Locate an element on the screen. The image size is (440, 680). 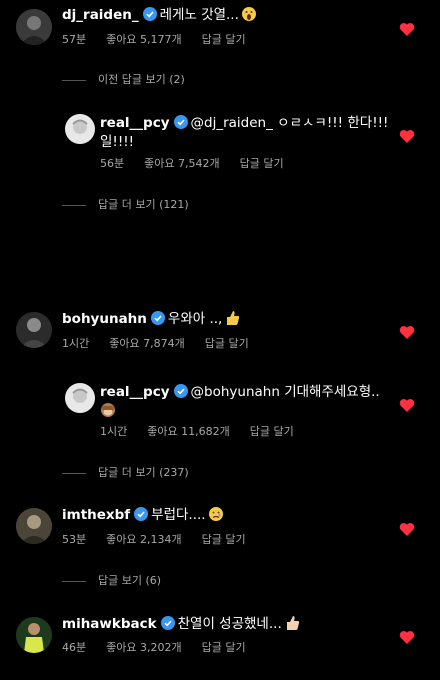
view-replies: 답글 보기 (6) is located at coordinates (111, 581).